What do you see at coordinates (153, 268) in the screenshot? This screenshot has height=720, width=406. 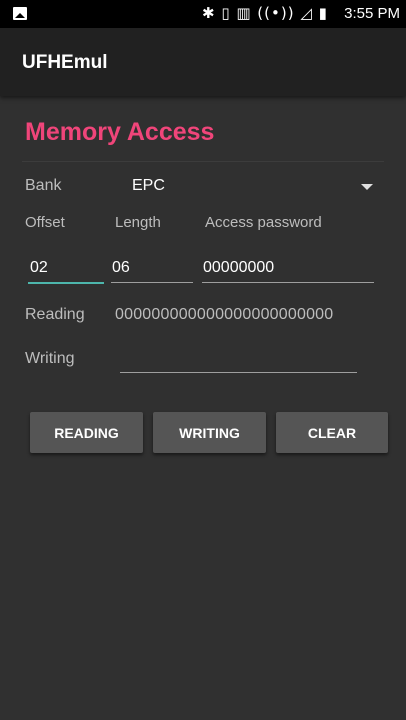 I see `length-input` at bounding box center [153, 268].